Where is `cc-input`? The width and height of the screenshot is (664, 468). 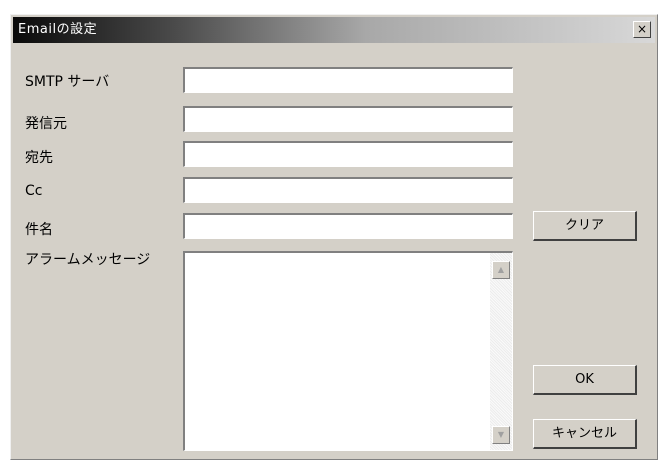
cc-input is located at coordinates (348, 190).